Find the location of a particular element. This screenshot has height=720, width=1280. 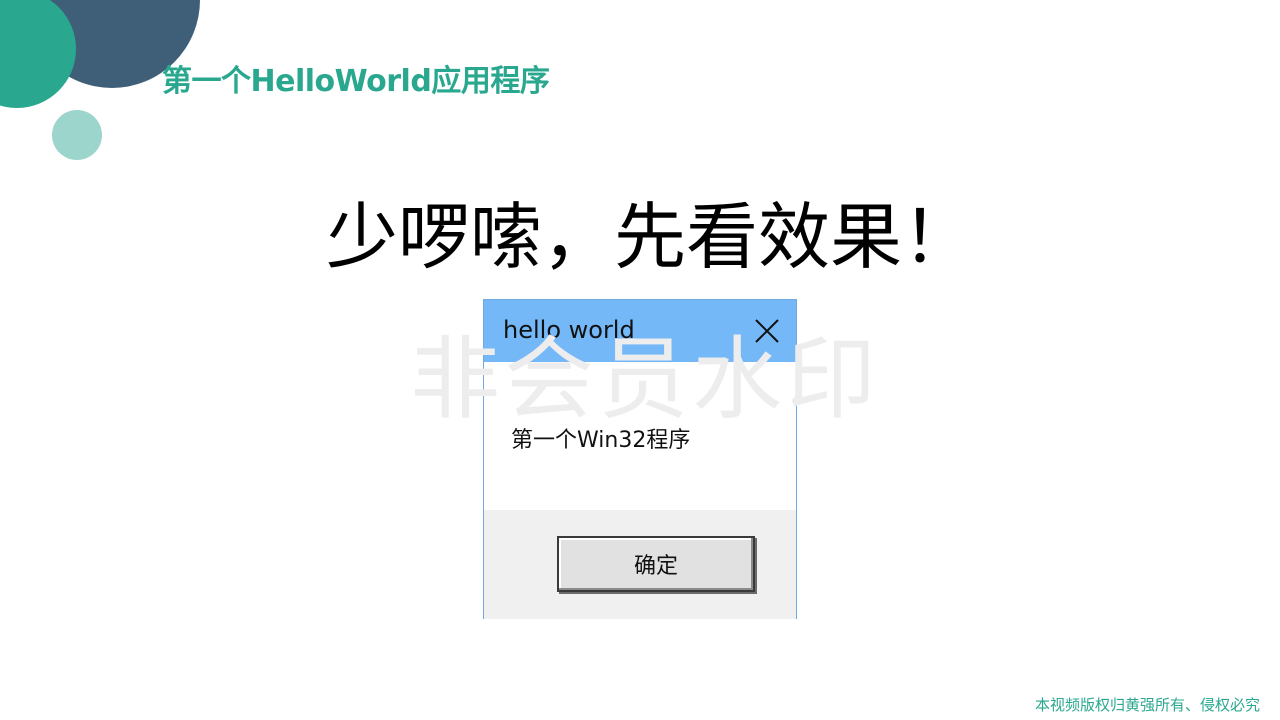

headline: 少啰嗦，先看效果！ is located at coordinates (649, 237).